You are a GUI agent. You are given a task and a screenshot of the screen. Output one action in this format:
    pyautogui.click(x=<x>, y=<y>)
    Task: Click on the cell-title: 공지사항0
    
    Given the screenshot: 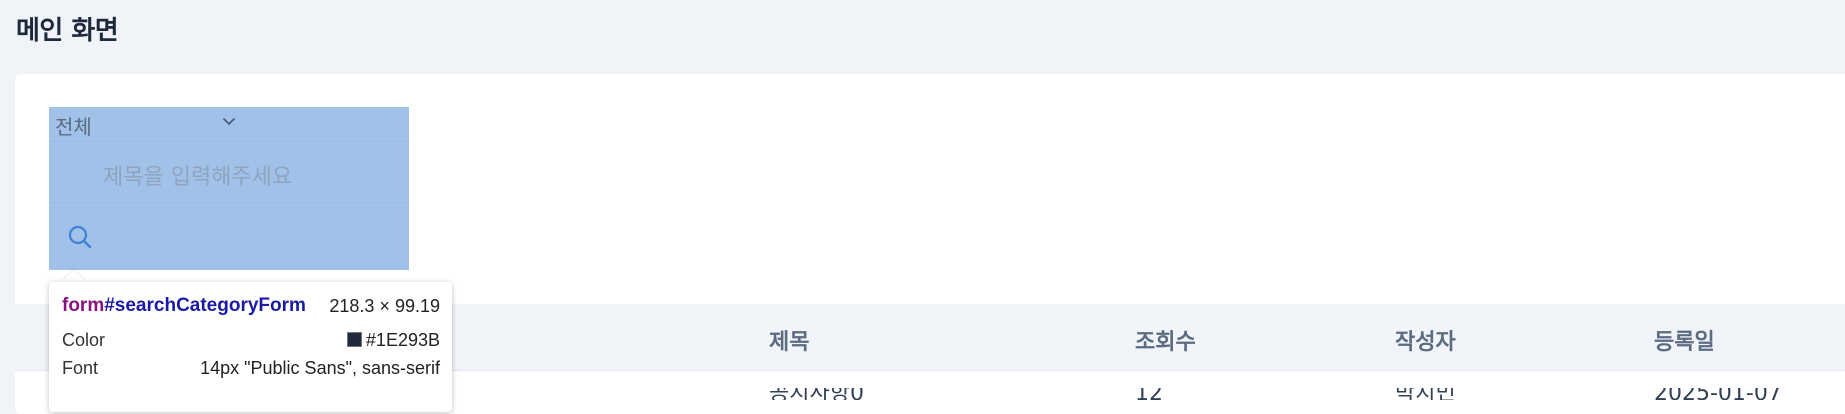 What is the action you would take?
    pyautogui.click(x=816, y=394)
    